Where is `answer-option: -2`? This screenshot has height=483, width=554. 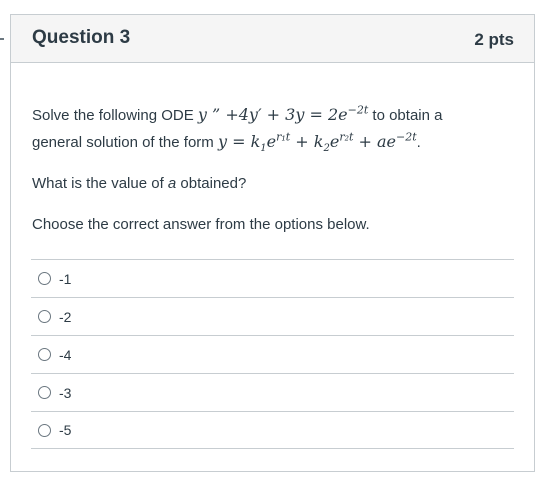
answer-option: -2 is located at coordinates (272, 316).